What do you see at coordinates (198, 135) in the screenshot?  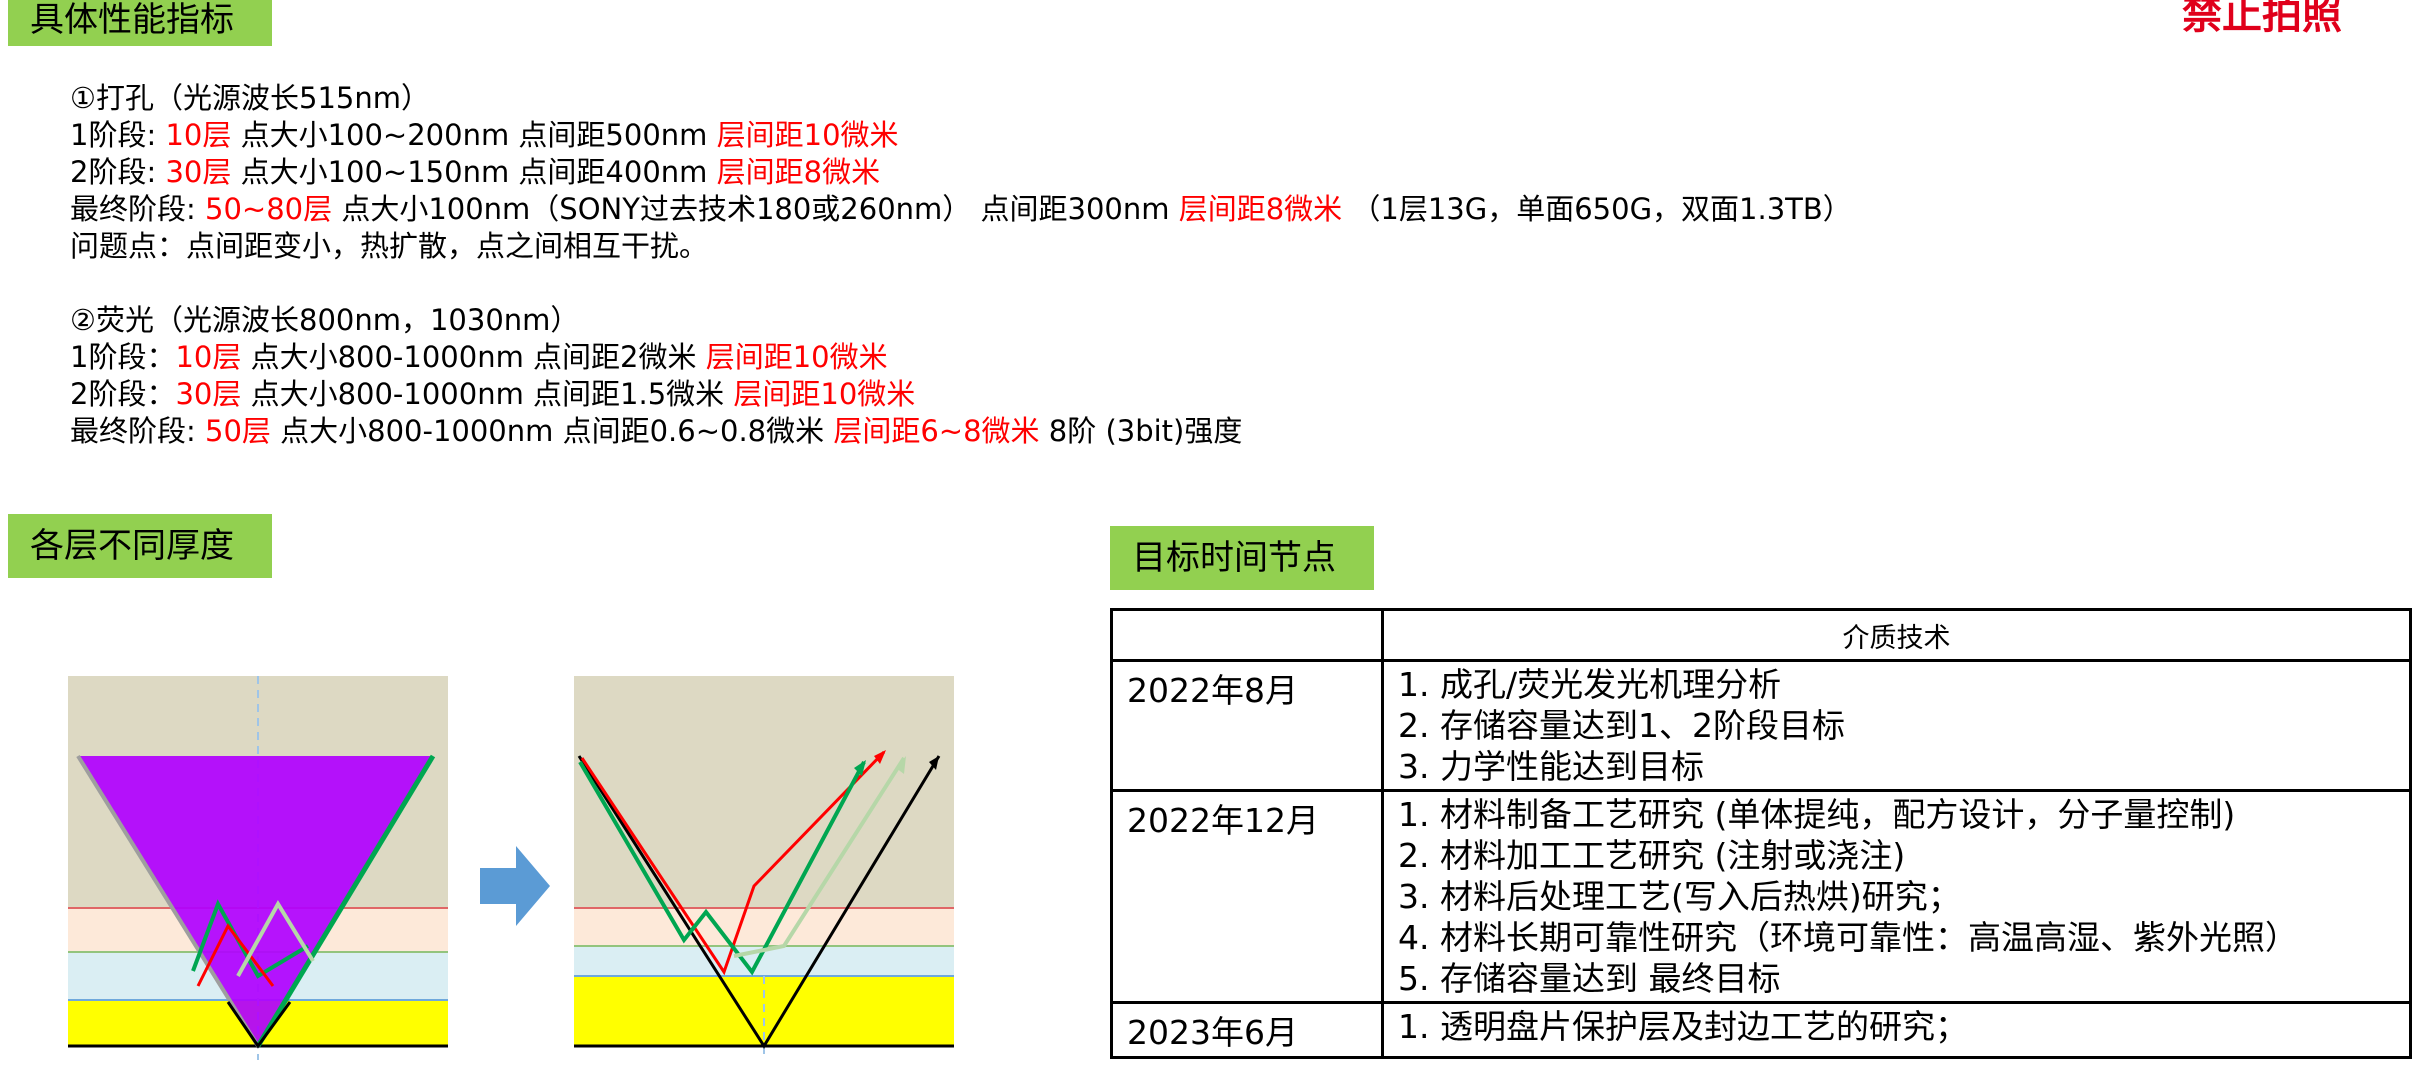 I see `drilling-stage1-layers: 10层` at bounding box center [198, 135].